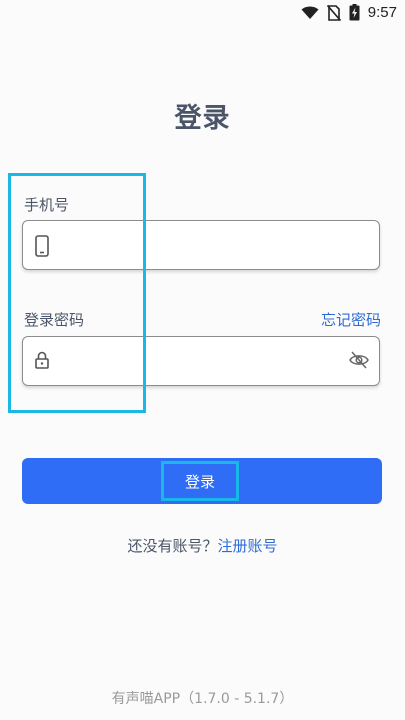  I want to click on phone-input, so click(204, 246).